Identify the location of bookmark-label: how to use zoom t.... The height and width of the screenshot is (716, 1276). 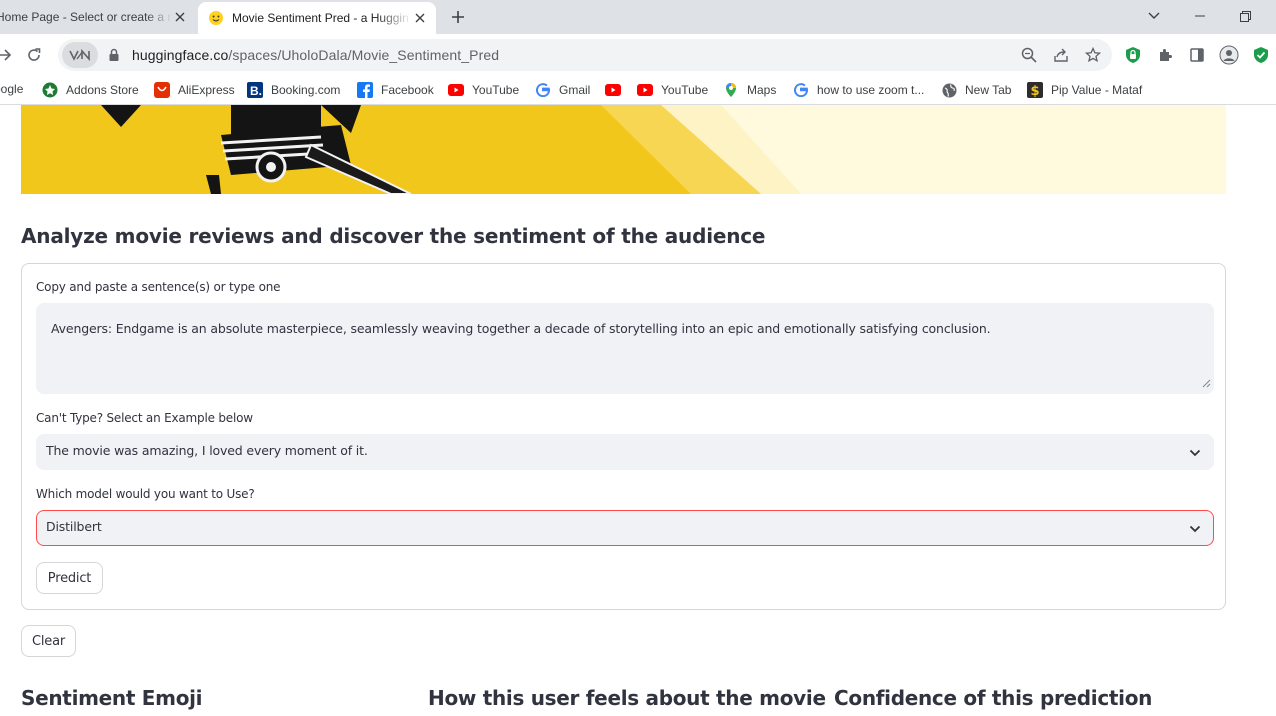
(871, 90).